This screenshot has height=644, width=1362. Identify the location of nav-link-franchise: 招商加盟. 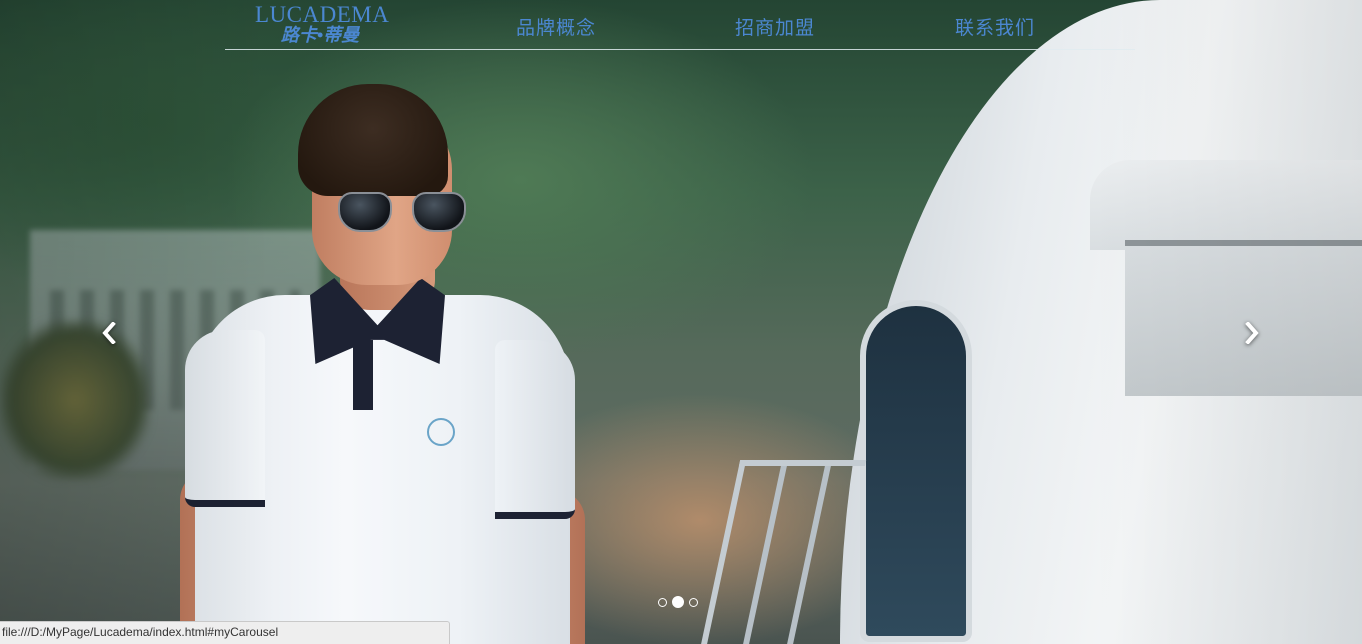
(775, 26).